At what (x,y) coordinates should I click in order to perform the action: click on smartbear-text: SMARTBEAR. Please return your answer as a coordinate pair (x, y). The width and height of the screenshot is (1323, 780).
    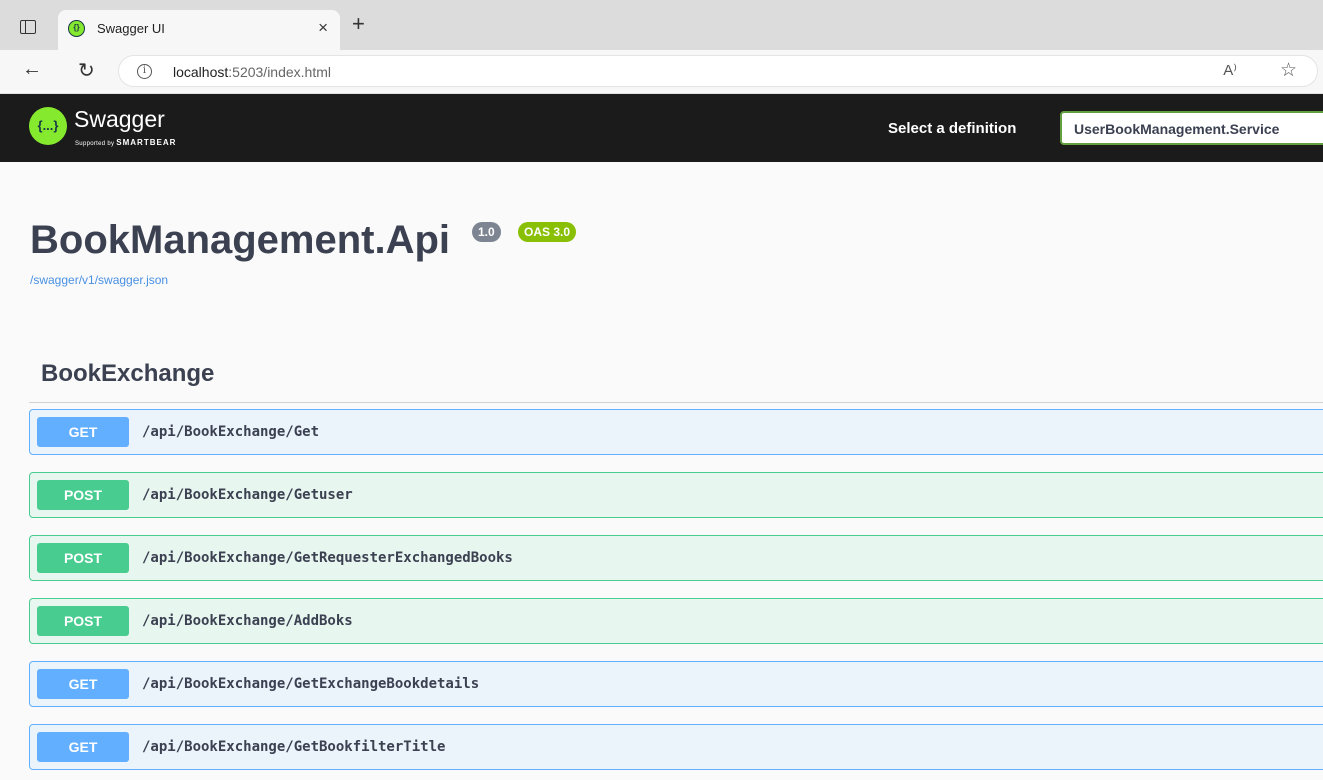
    Looking at the image, I should click on (146, 142).